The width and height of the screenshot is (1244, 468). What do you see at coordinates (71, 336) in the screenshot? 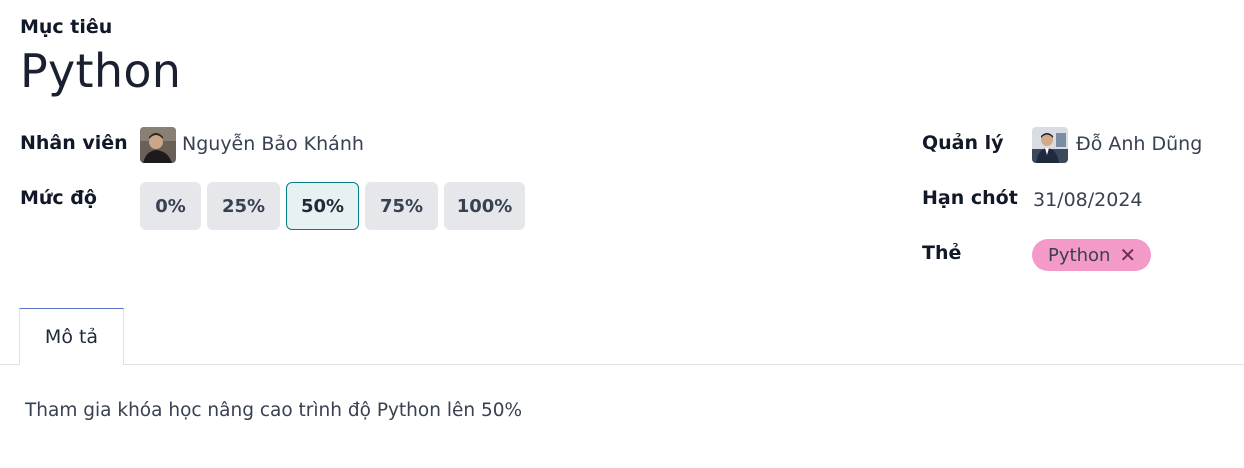
I see `tab-description: Mô tả` at bounding box center [71, 336].